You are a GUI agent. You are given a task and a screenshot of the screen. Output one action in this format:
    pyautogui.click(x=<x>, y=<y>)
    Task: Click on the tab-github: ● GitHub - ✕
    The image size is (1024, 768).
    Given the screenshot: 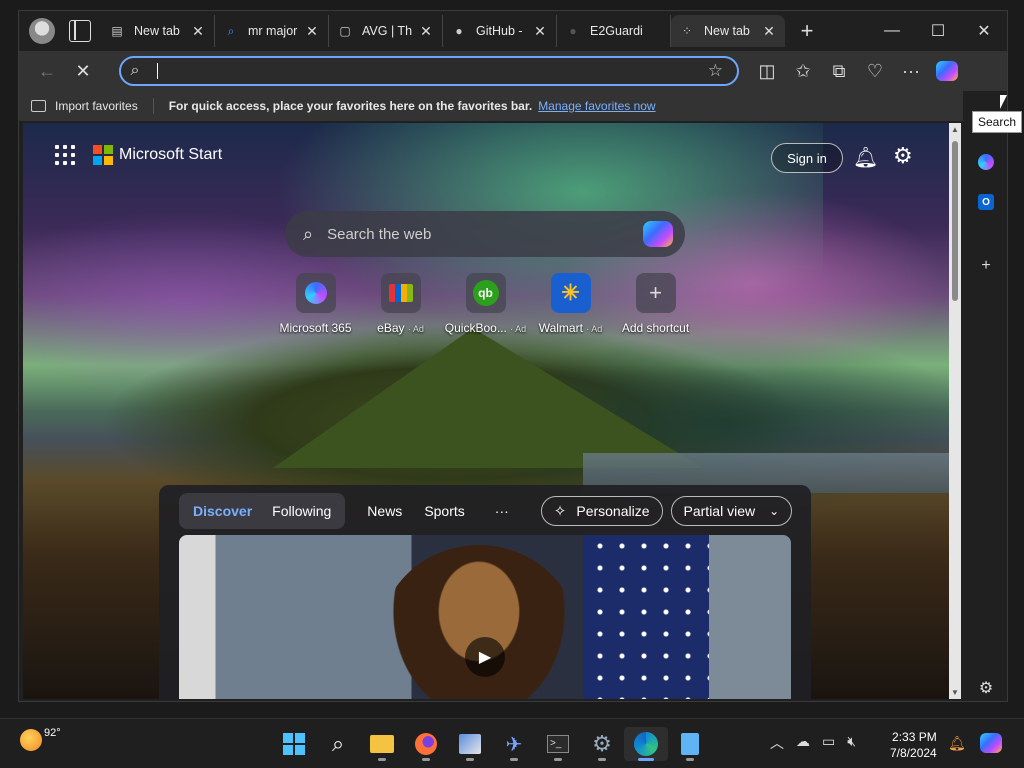 What is the action you would take?
    pyautogui.click(x=500, y=31)
    